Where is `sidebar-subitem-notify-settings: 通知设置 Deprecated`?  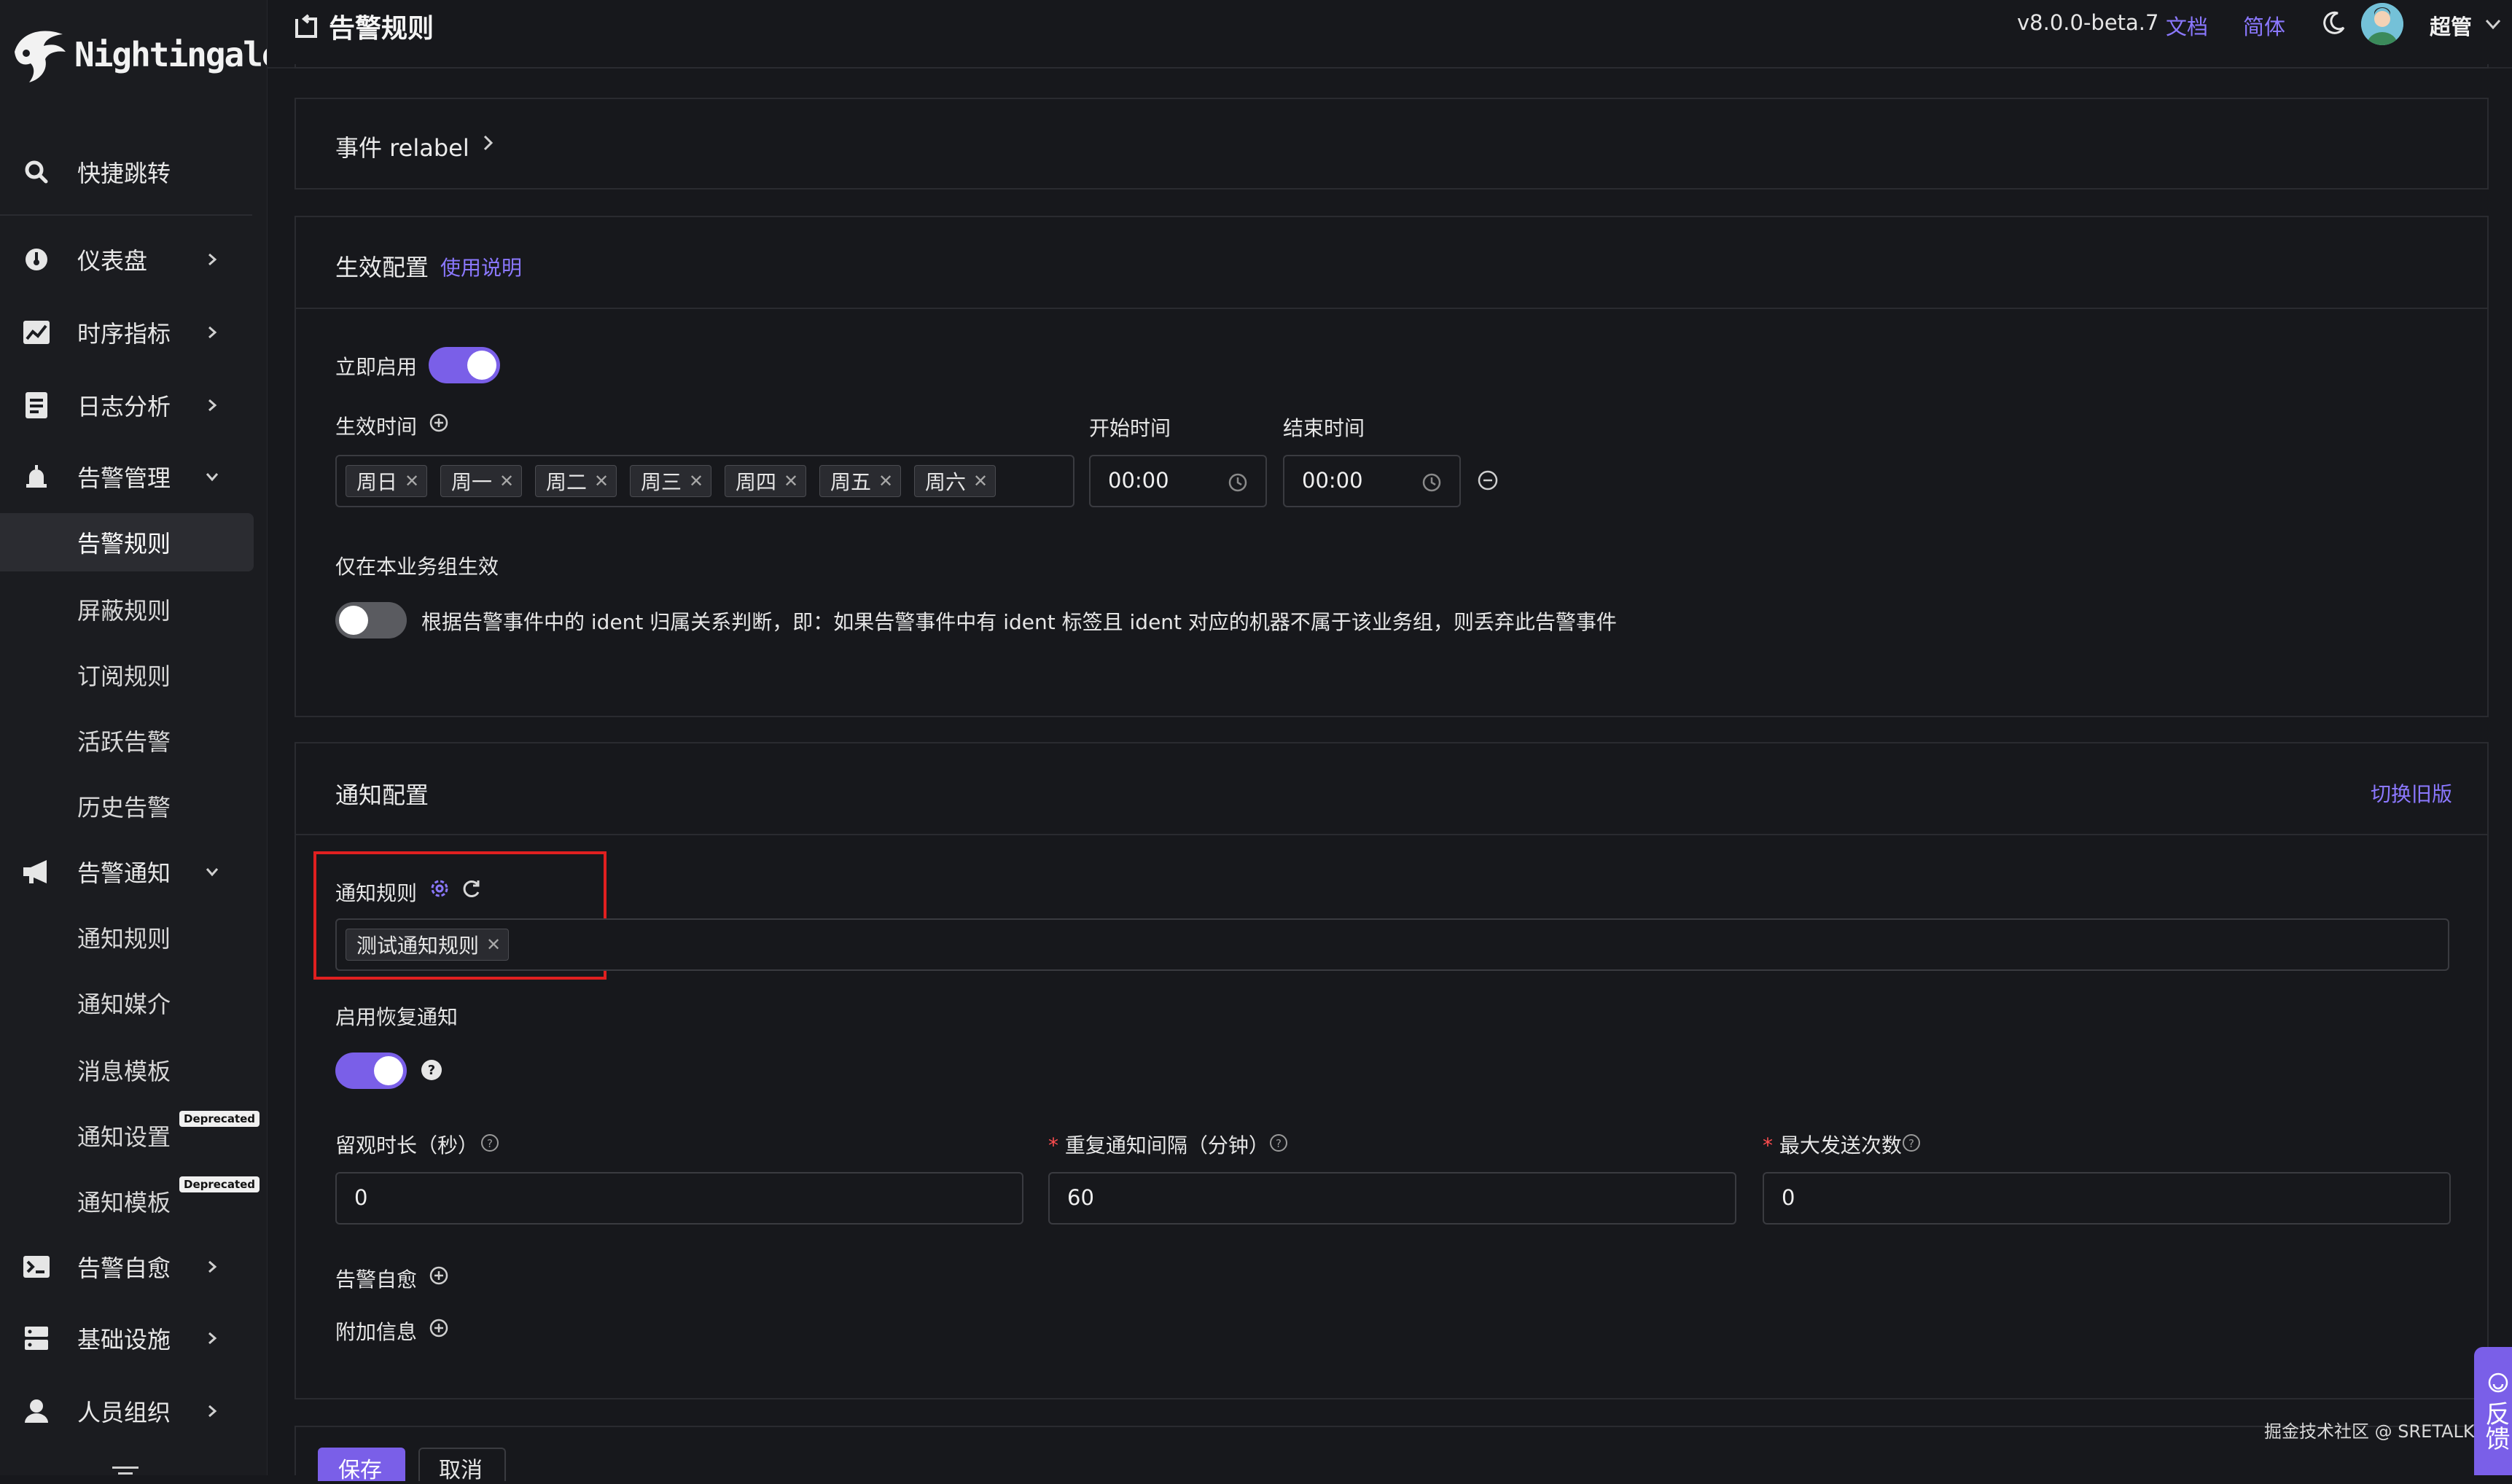
sidebar-subitem-notify-settings: 通知设置 Deprecated is located at coordinates (133, 1135).